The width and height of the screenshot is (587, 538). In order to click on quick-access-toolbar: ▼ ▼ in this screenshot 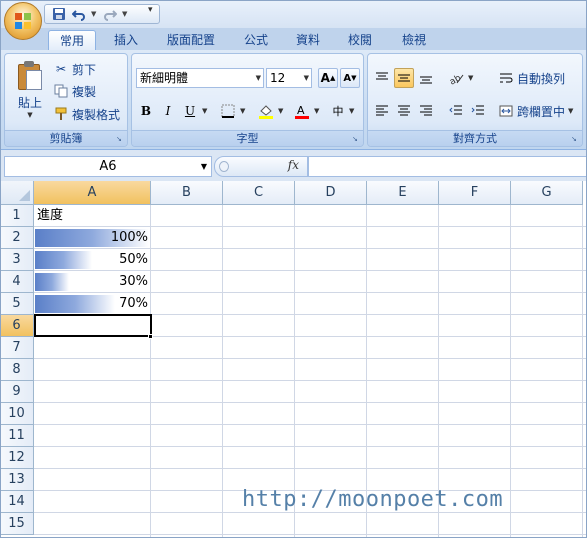, I will do `click(102, 14)`.